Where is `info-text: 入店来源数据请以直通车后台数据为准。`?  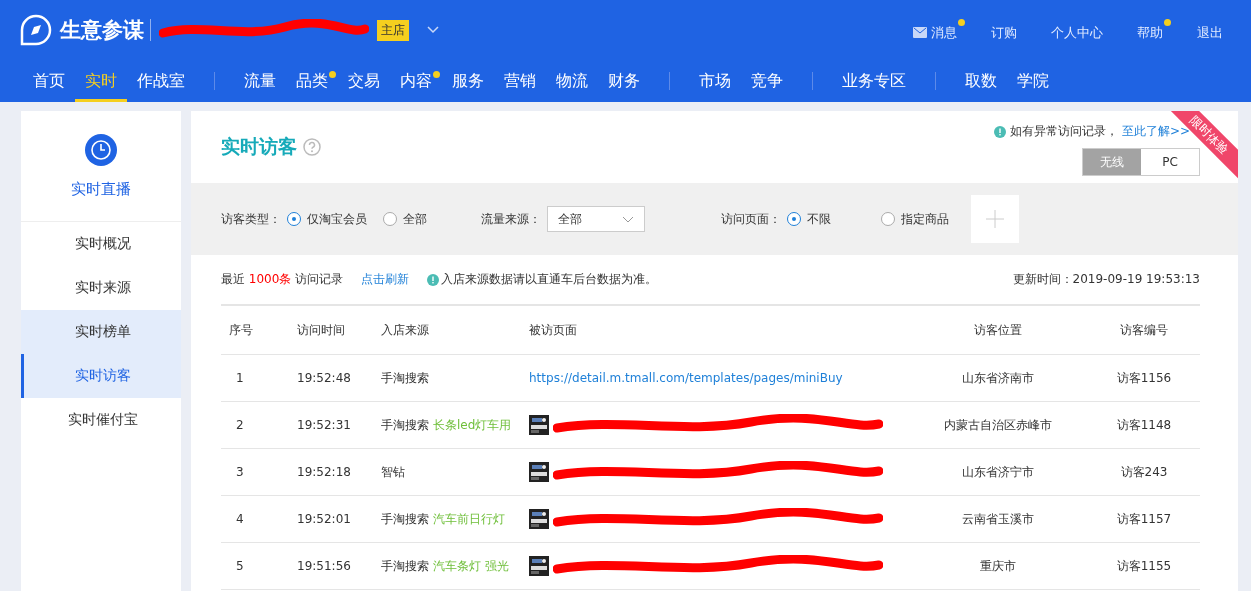 info-text: 入店来源数据请以直通车后台数据为准。 is located at coordinates (549, 279).